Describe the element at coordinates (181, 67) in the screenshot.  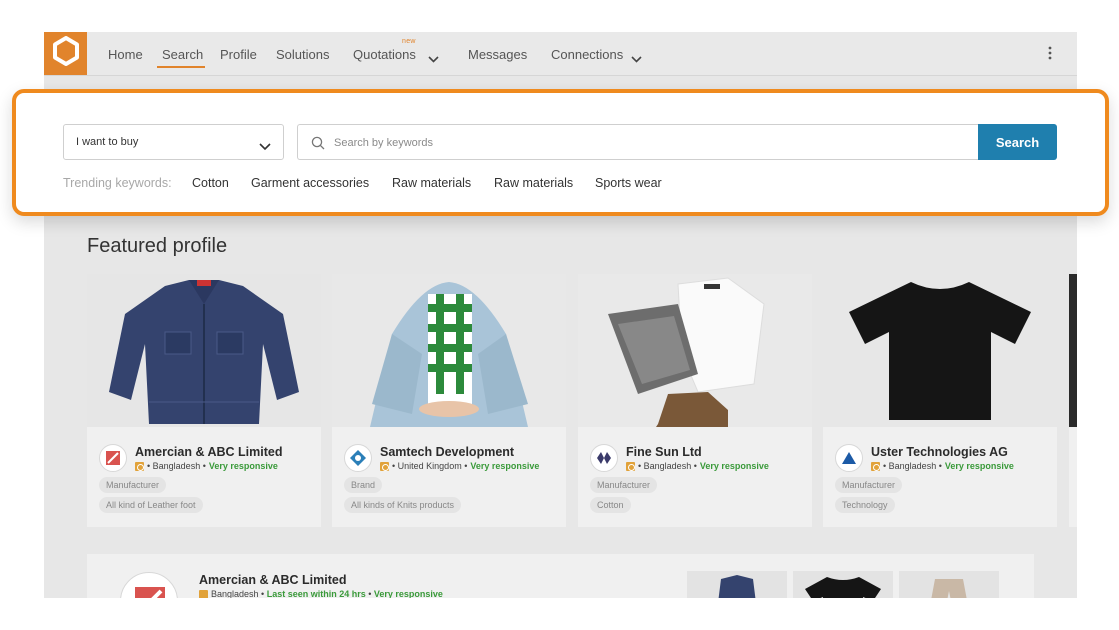
I see `active-tab-indicator` at that location.